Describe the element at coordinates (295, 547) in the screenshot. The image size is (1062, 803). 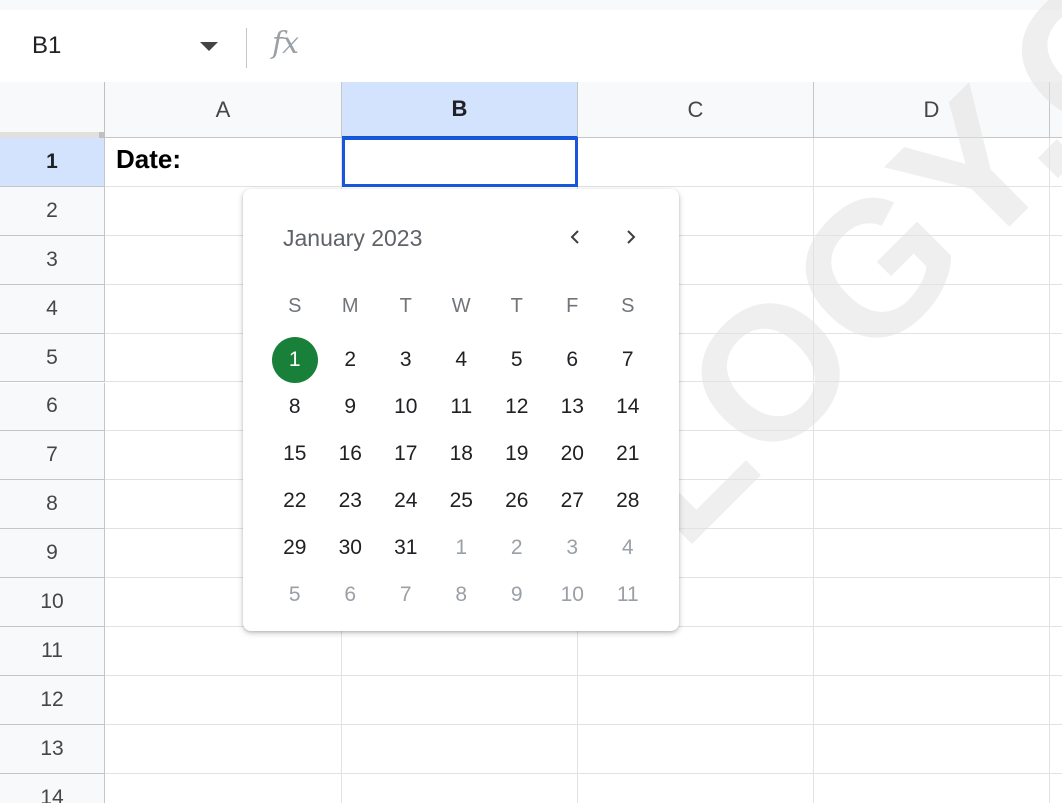
I see `calendar-day: 29` at that location.